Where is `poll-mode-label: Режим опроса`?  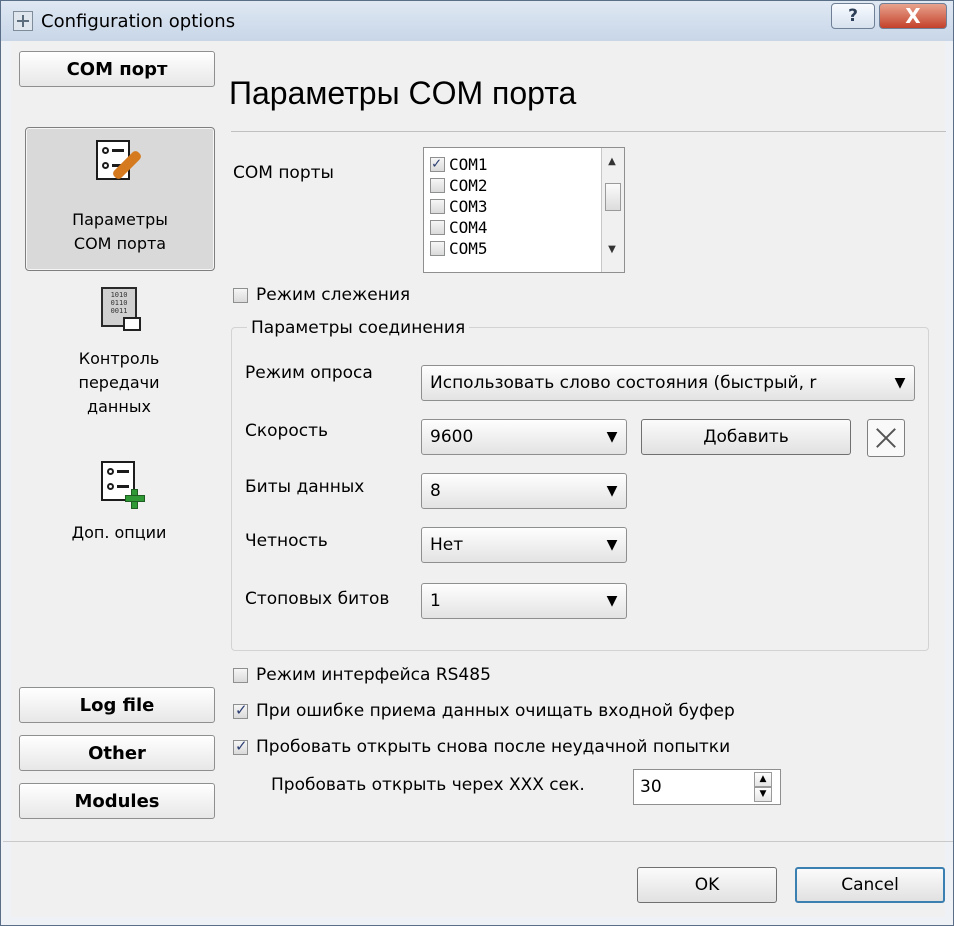
poll-mode-label: Режим опроса is located at coordinates (309, 373).